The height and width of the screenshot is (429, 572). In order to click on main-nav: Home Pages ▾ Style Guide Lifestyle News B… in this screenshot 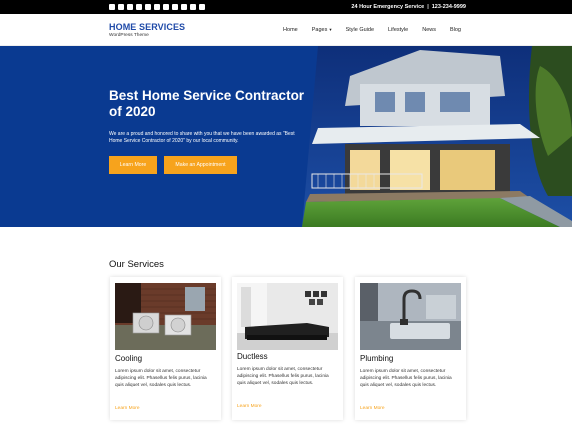, I will do `click(372, 30)`.